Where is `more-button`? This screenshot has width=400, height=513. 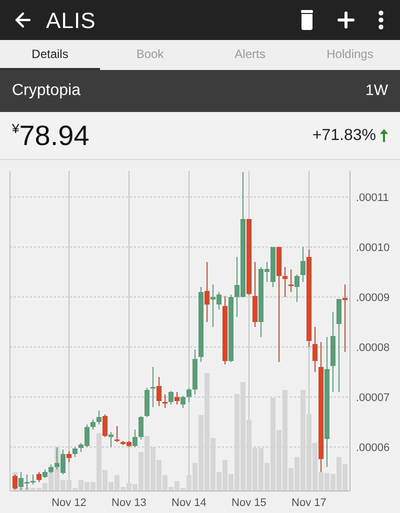
more-button is located at coordinates (381, 20).